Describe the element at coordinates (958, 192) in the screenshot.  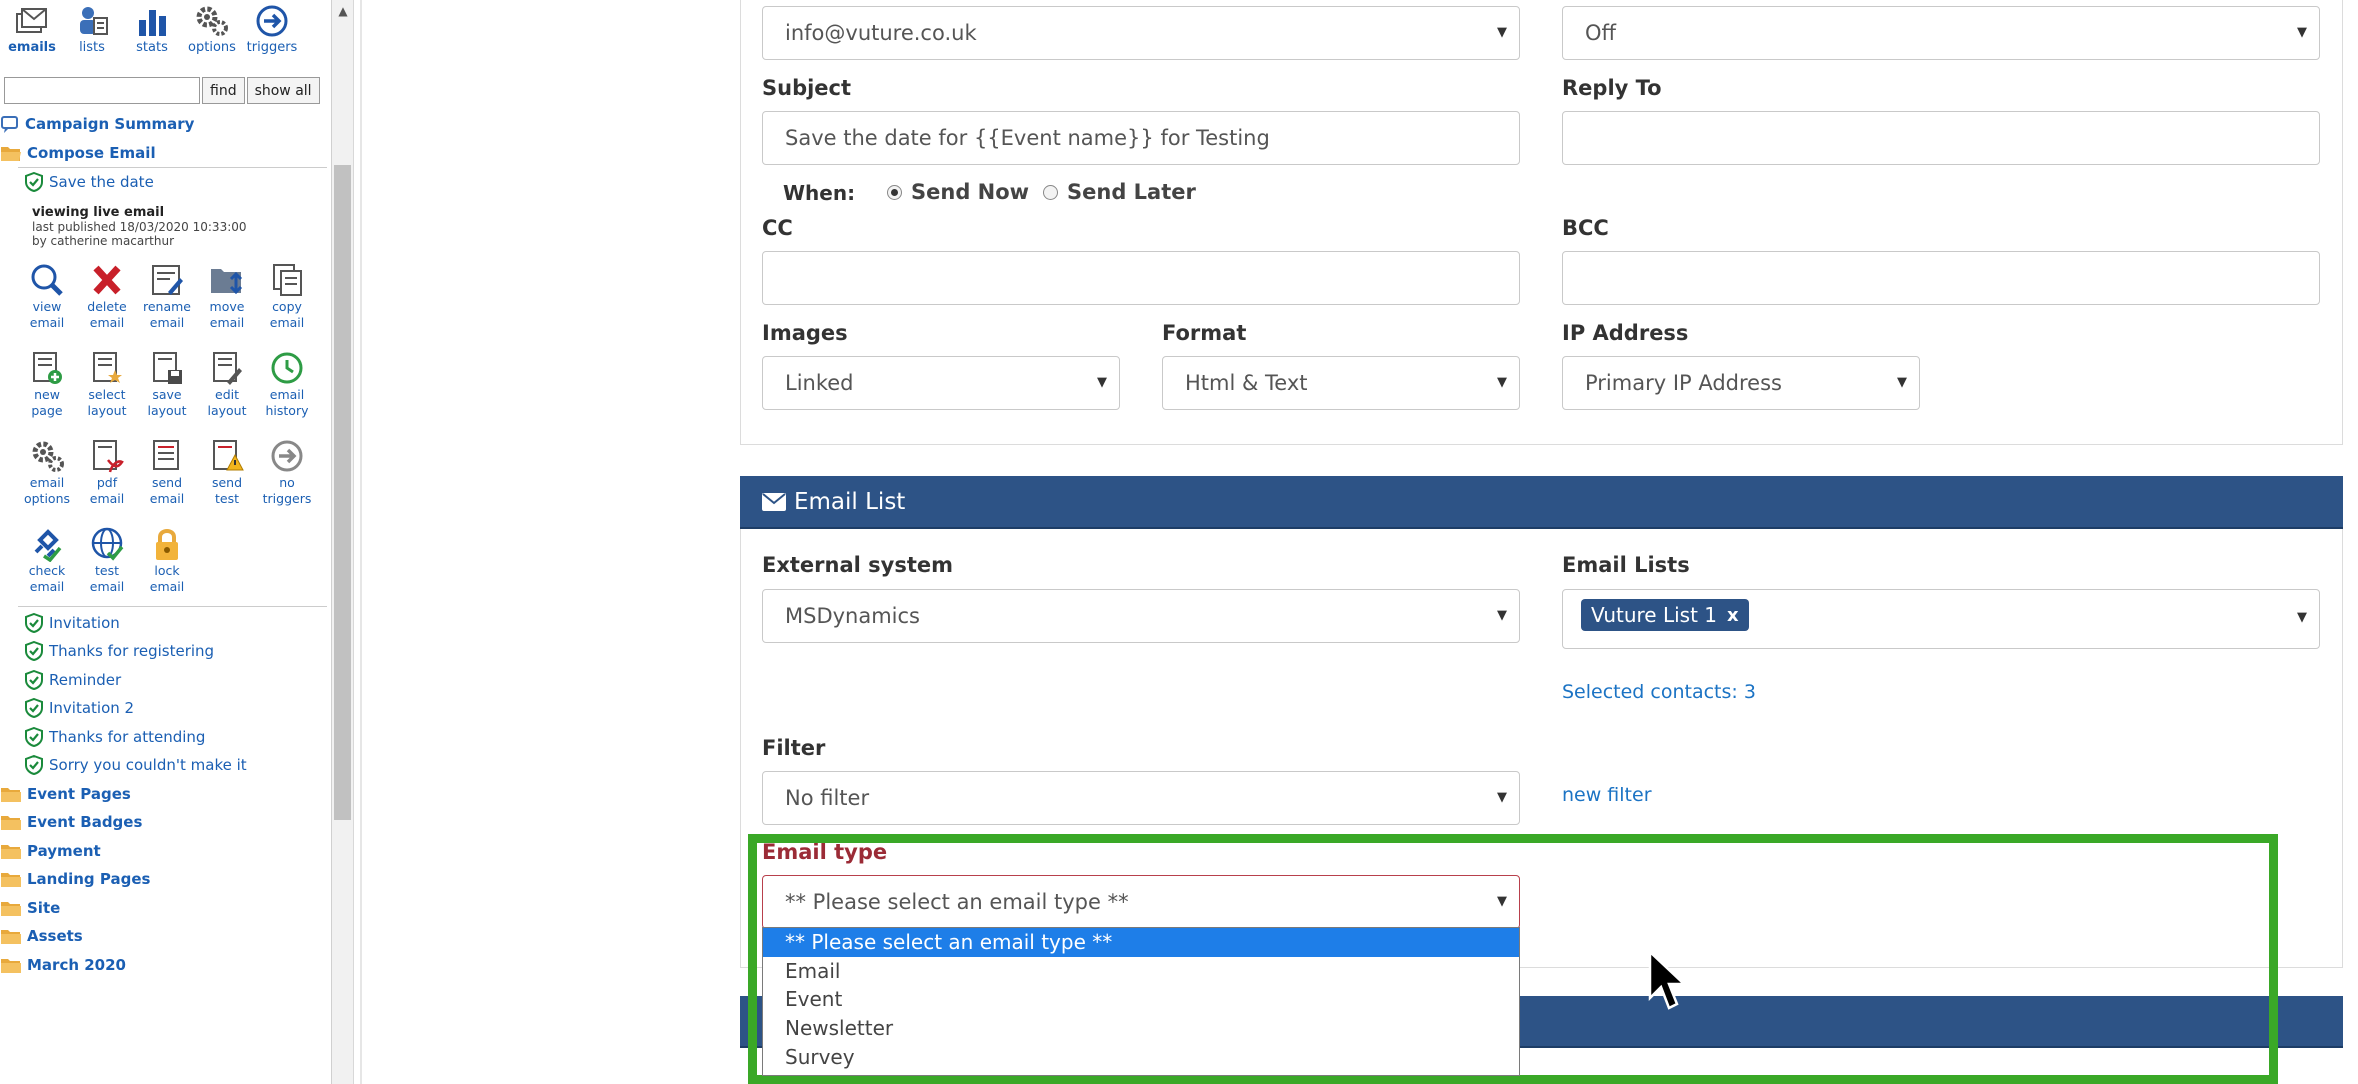
I see `send-now-radio: Send Now` at that location.